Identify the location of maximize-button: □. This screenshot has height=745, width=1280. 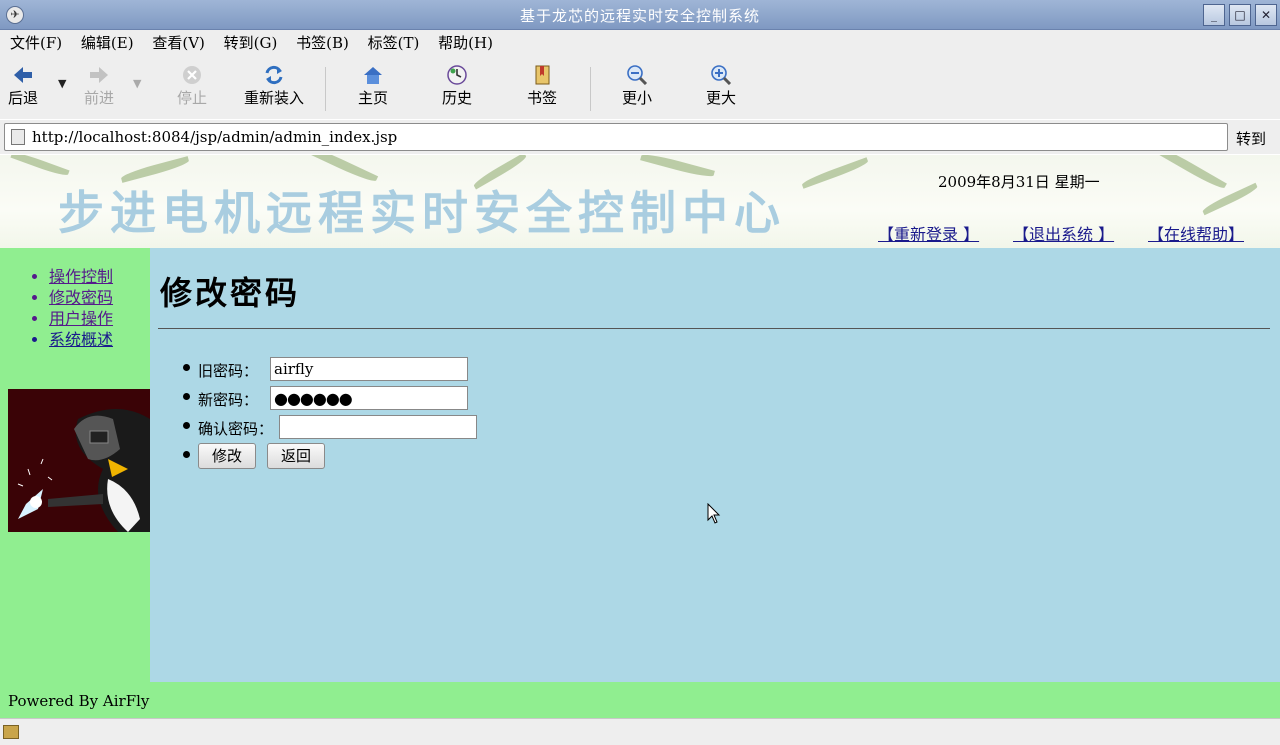
(1240, 15).